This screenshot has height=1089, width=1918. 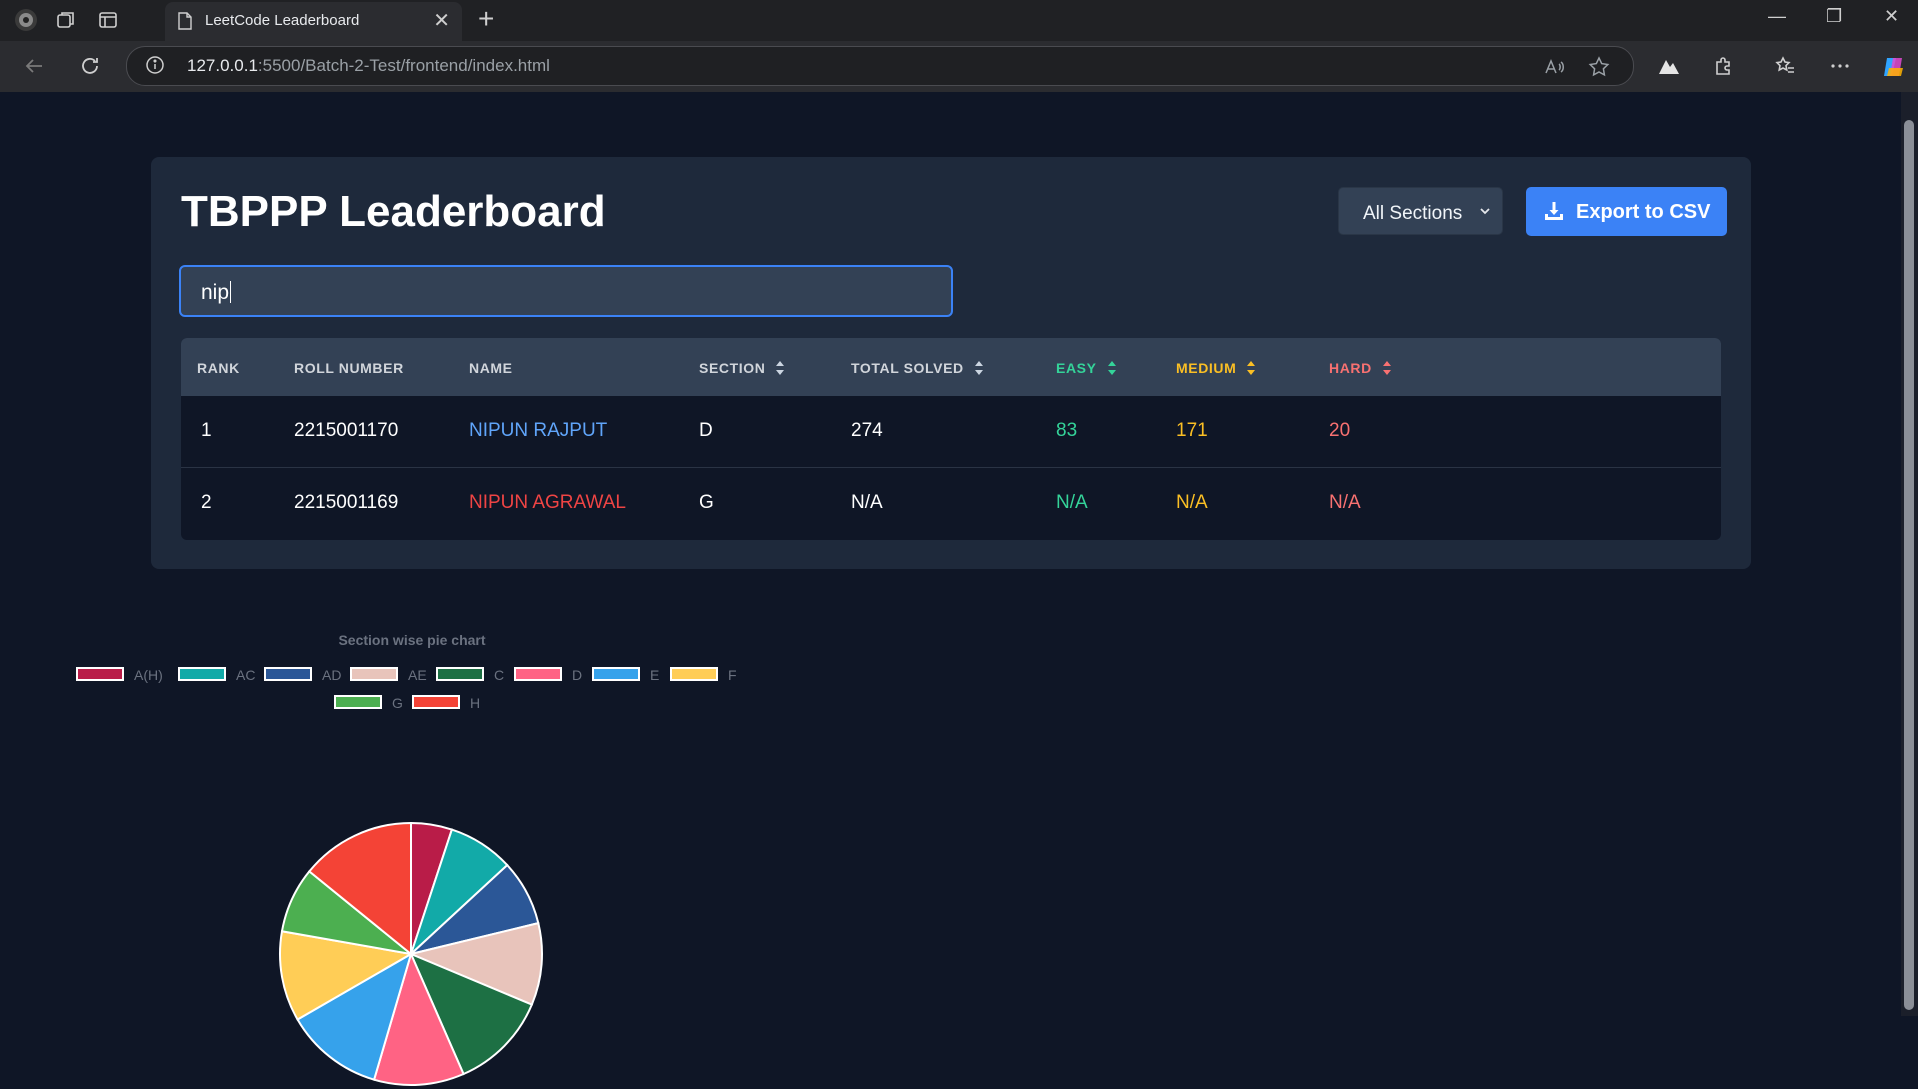 I want to click on browser-tab-strip: LeetCode Leaderboard ✕ + — ❐ ✕, so click(x=959, y=20).